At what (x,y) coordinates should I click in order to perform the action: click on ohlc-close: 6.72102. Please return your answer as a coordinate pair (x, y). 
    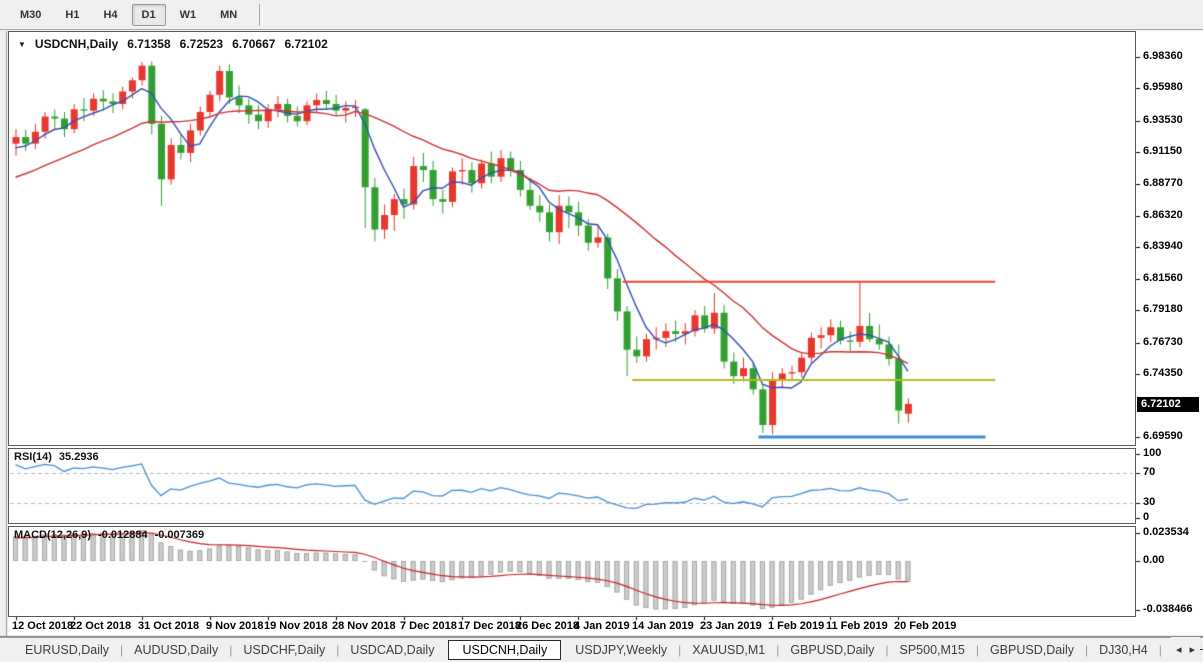
    Looking at the image, I should click on (306, 44).